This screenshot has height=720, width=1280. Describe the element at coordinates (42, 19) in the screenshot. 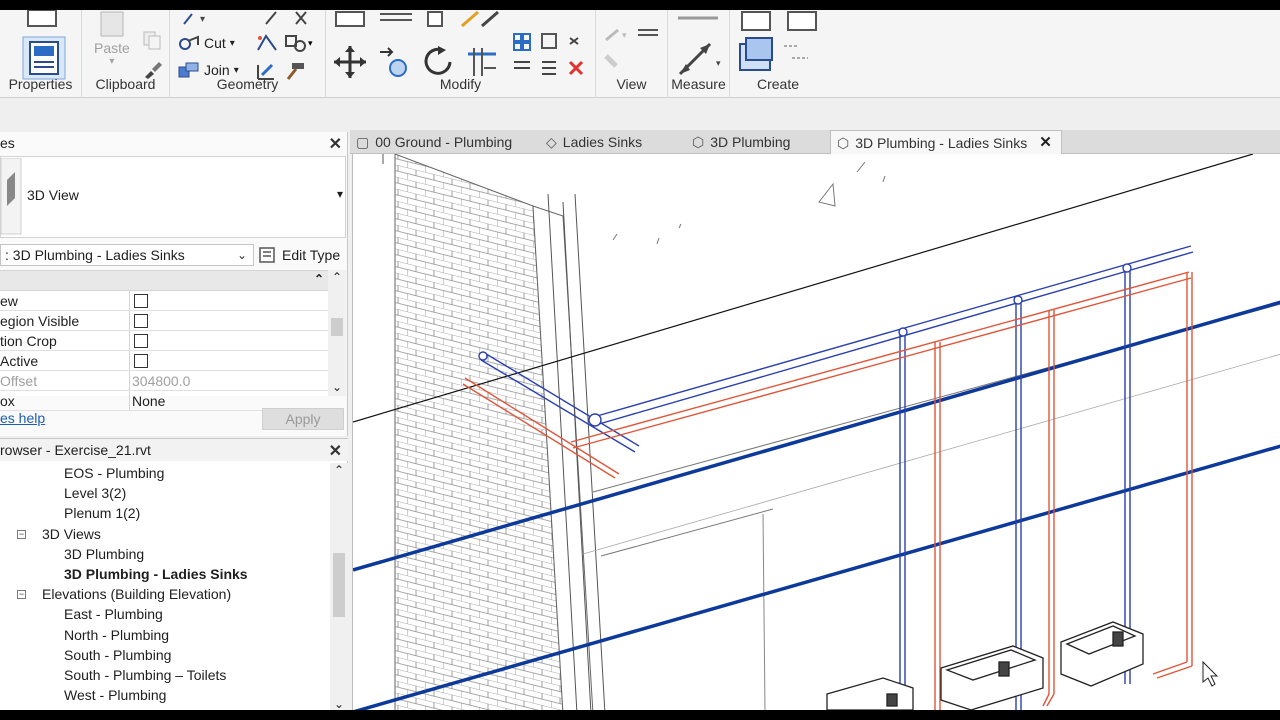

I see `ribbon-top-icon` at that location.